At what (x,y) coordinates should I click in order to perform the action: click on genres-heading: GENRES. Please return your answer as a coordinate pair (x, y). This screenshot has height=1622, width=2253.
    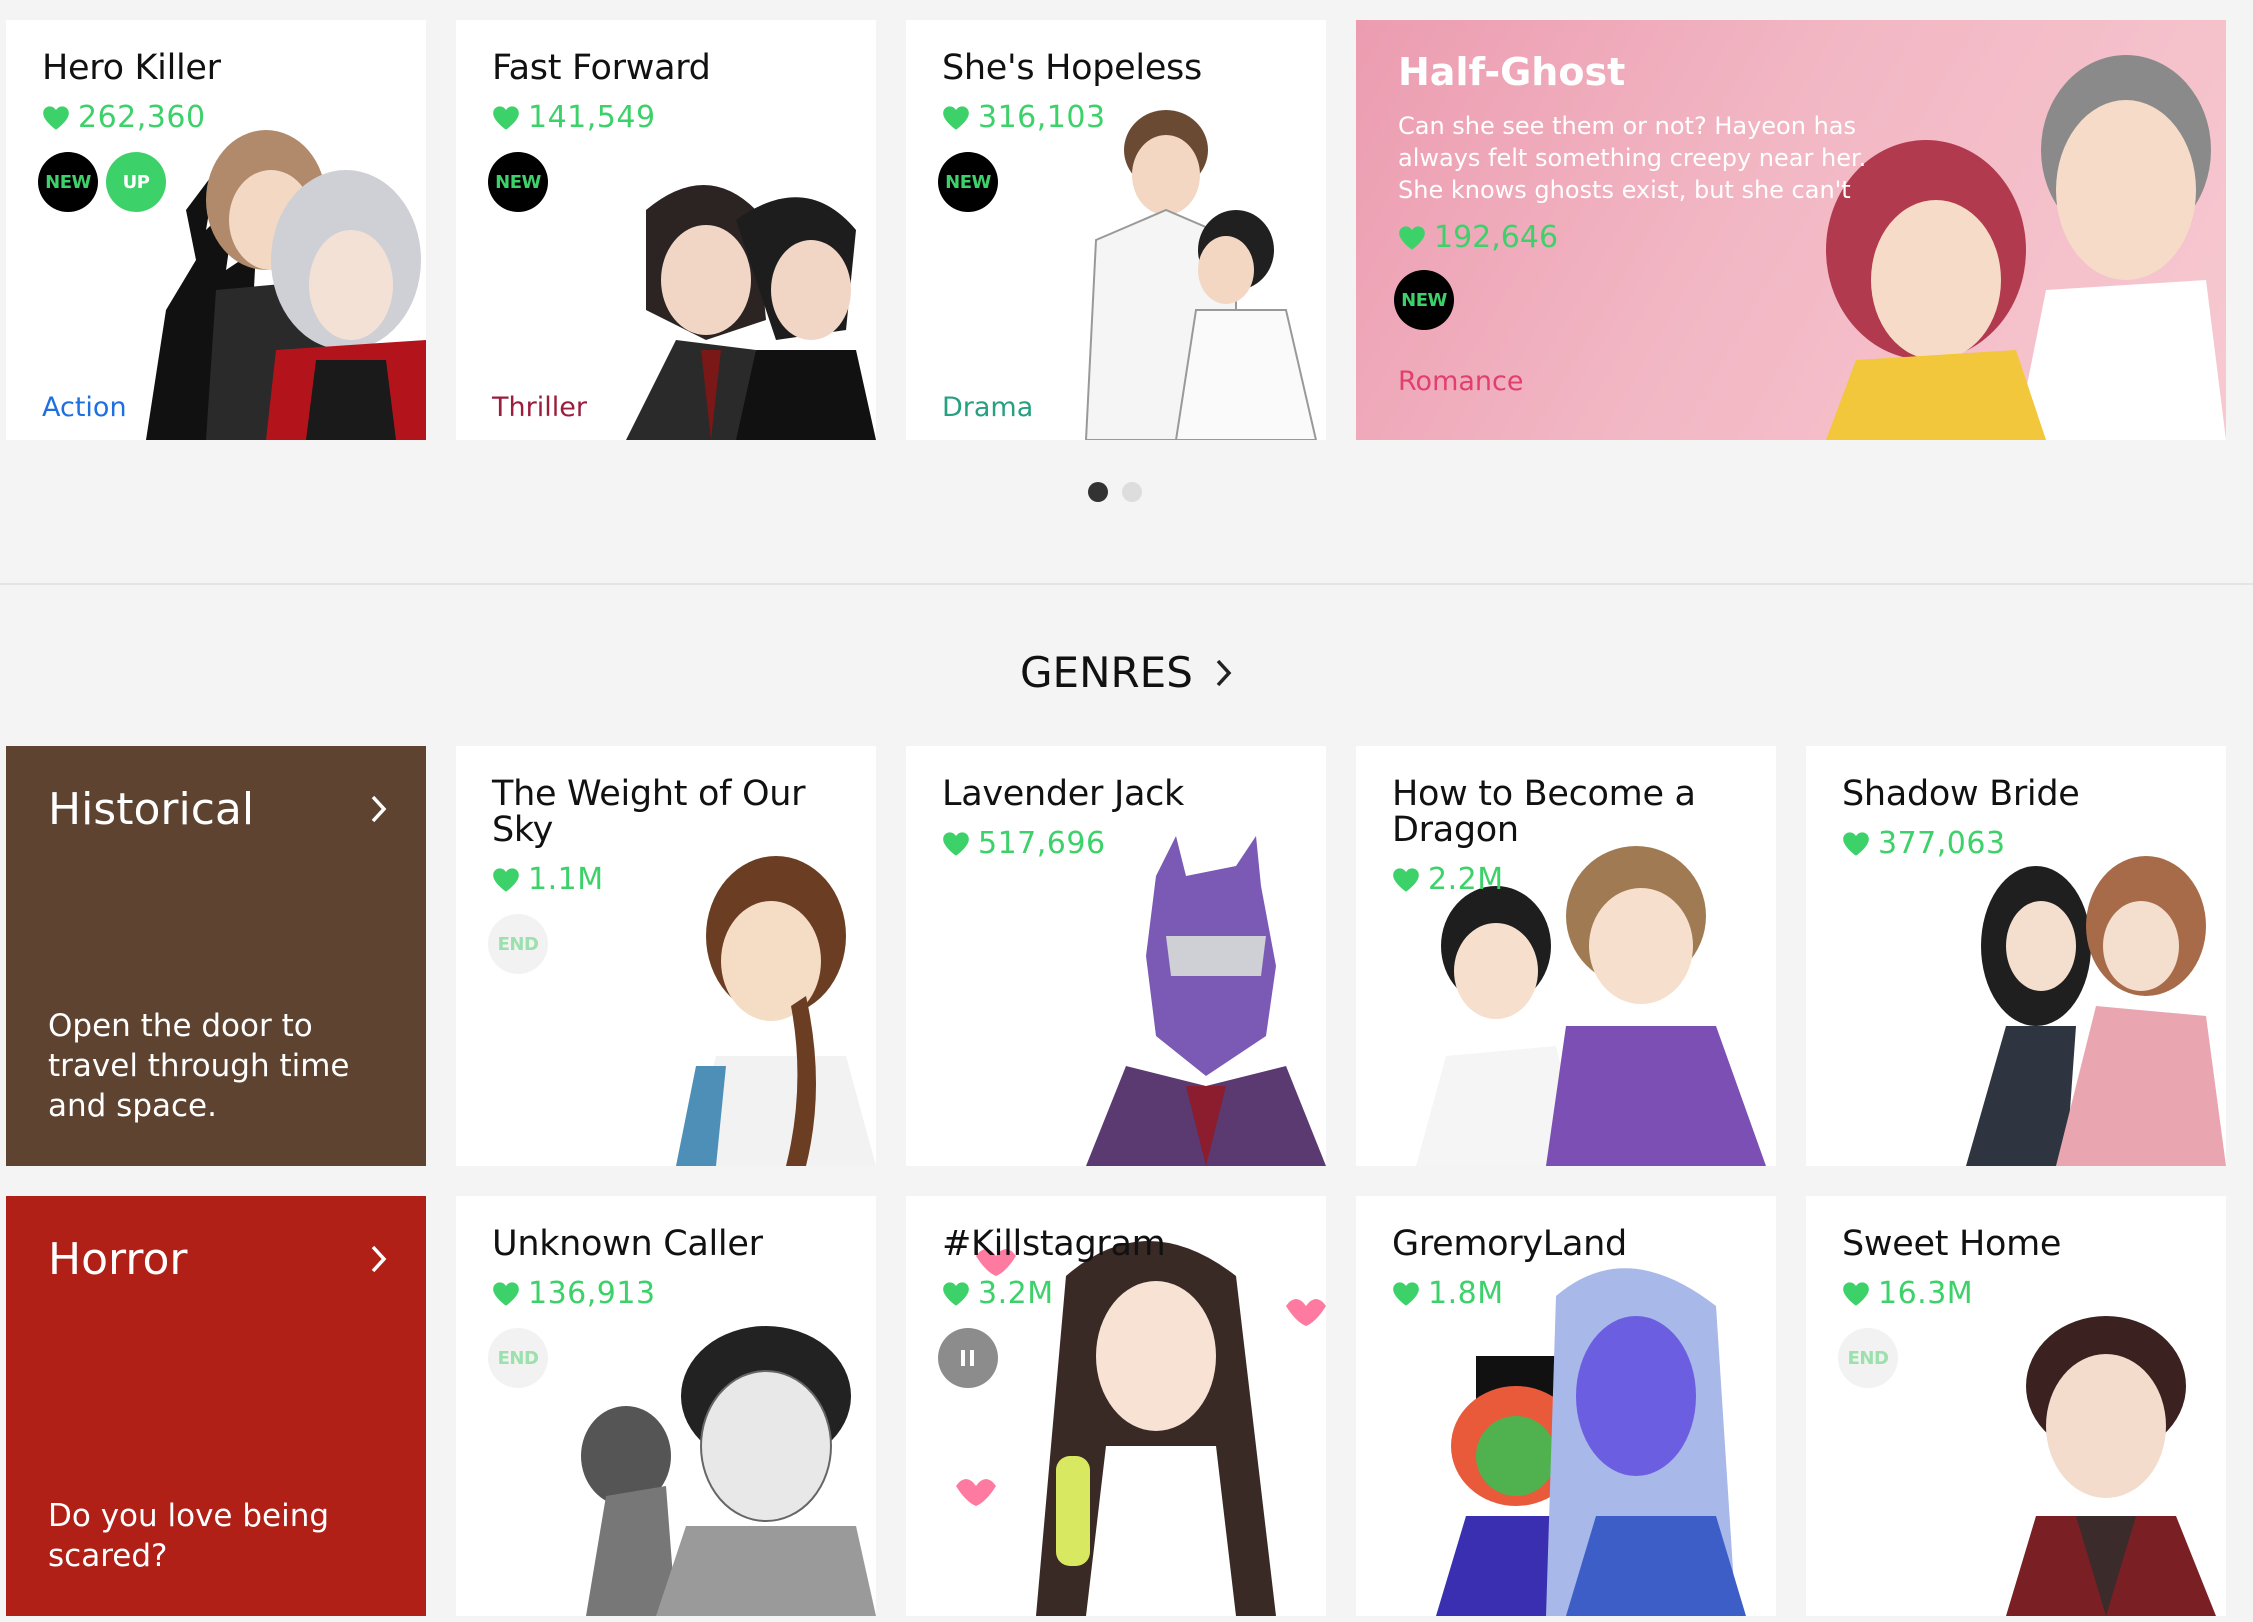
    Looking at the image, I should click on (1106, 672).